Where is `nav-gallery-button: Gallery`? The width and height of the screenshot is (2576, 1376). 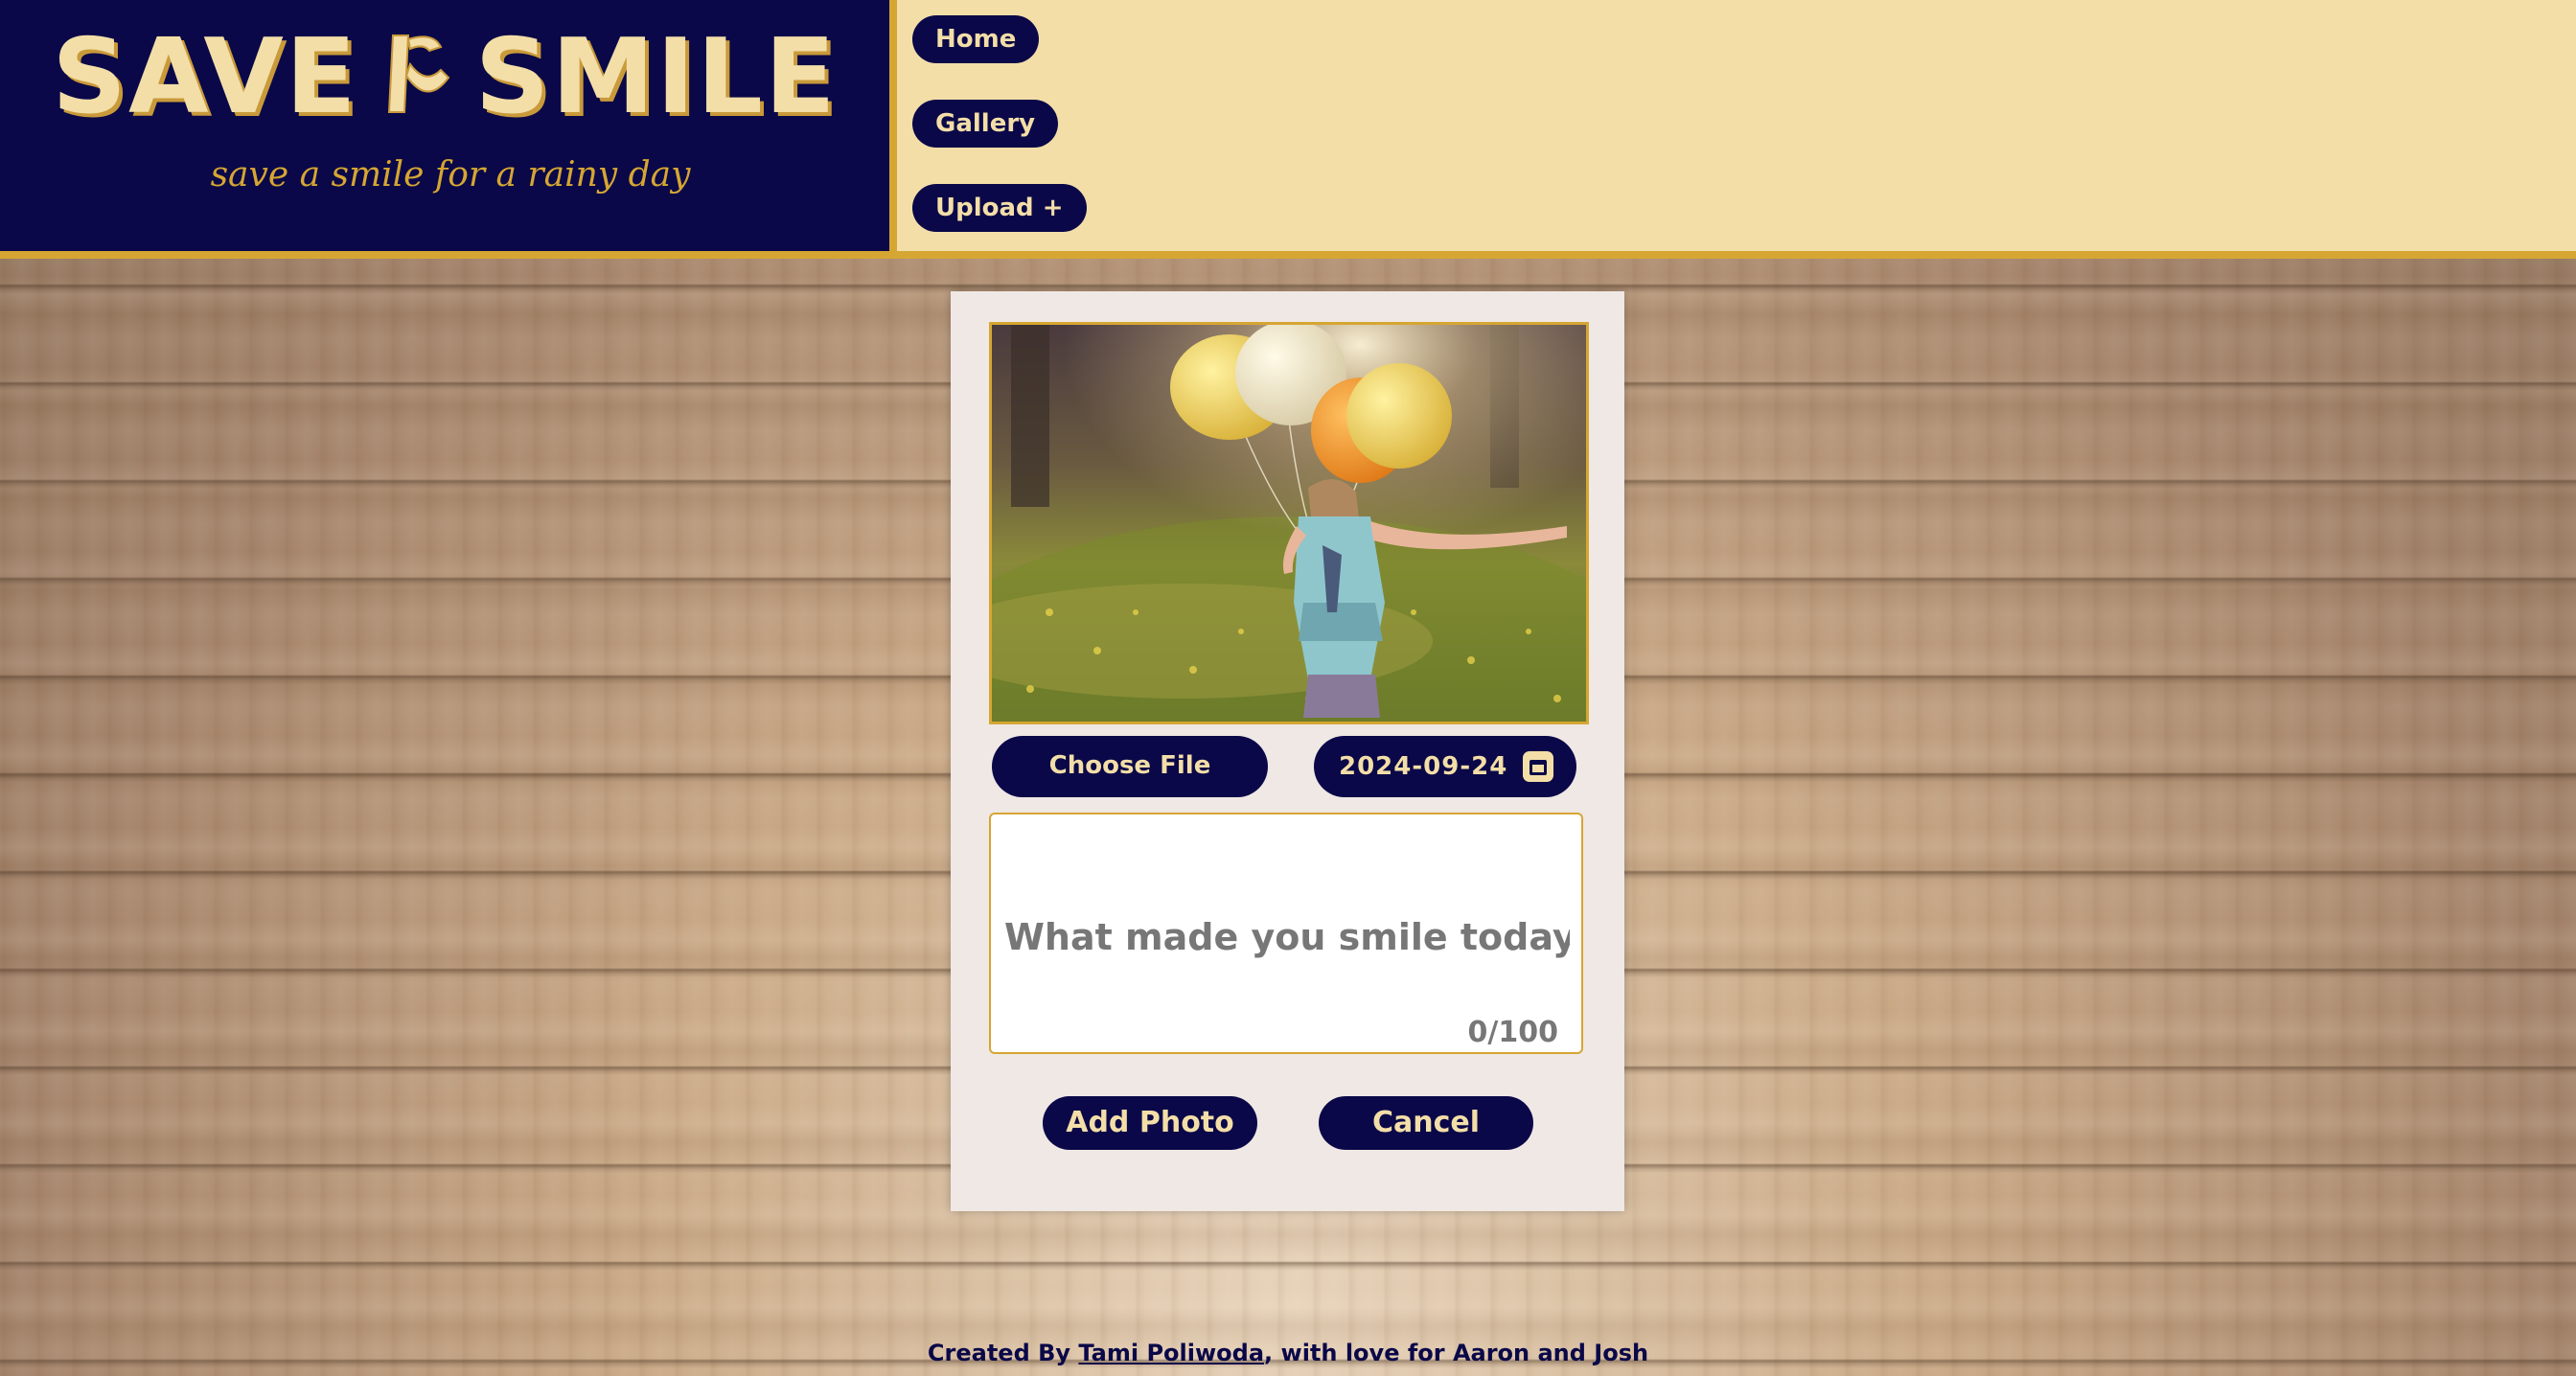 nav-gallery-button: Gallery is located at coordinates (985, 124).